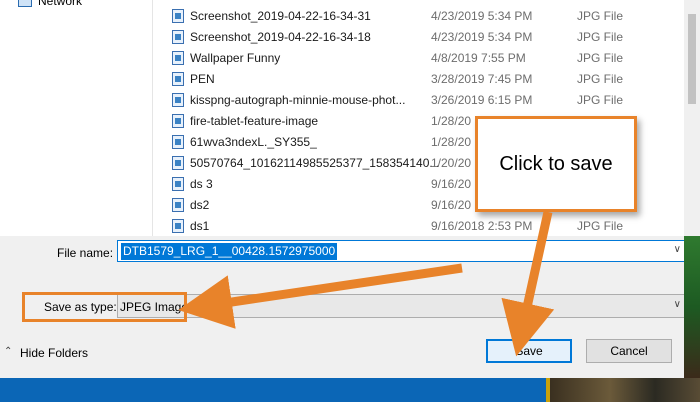  What do you see at coordinates (625, 390) in the screenshot?
I see `background-photo` at bounding box center [625, 390].